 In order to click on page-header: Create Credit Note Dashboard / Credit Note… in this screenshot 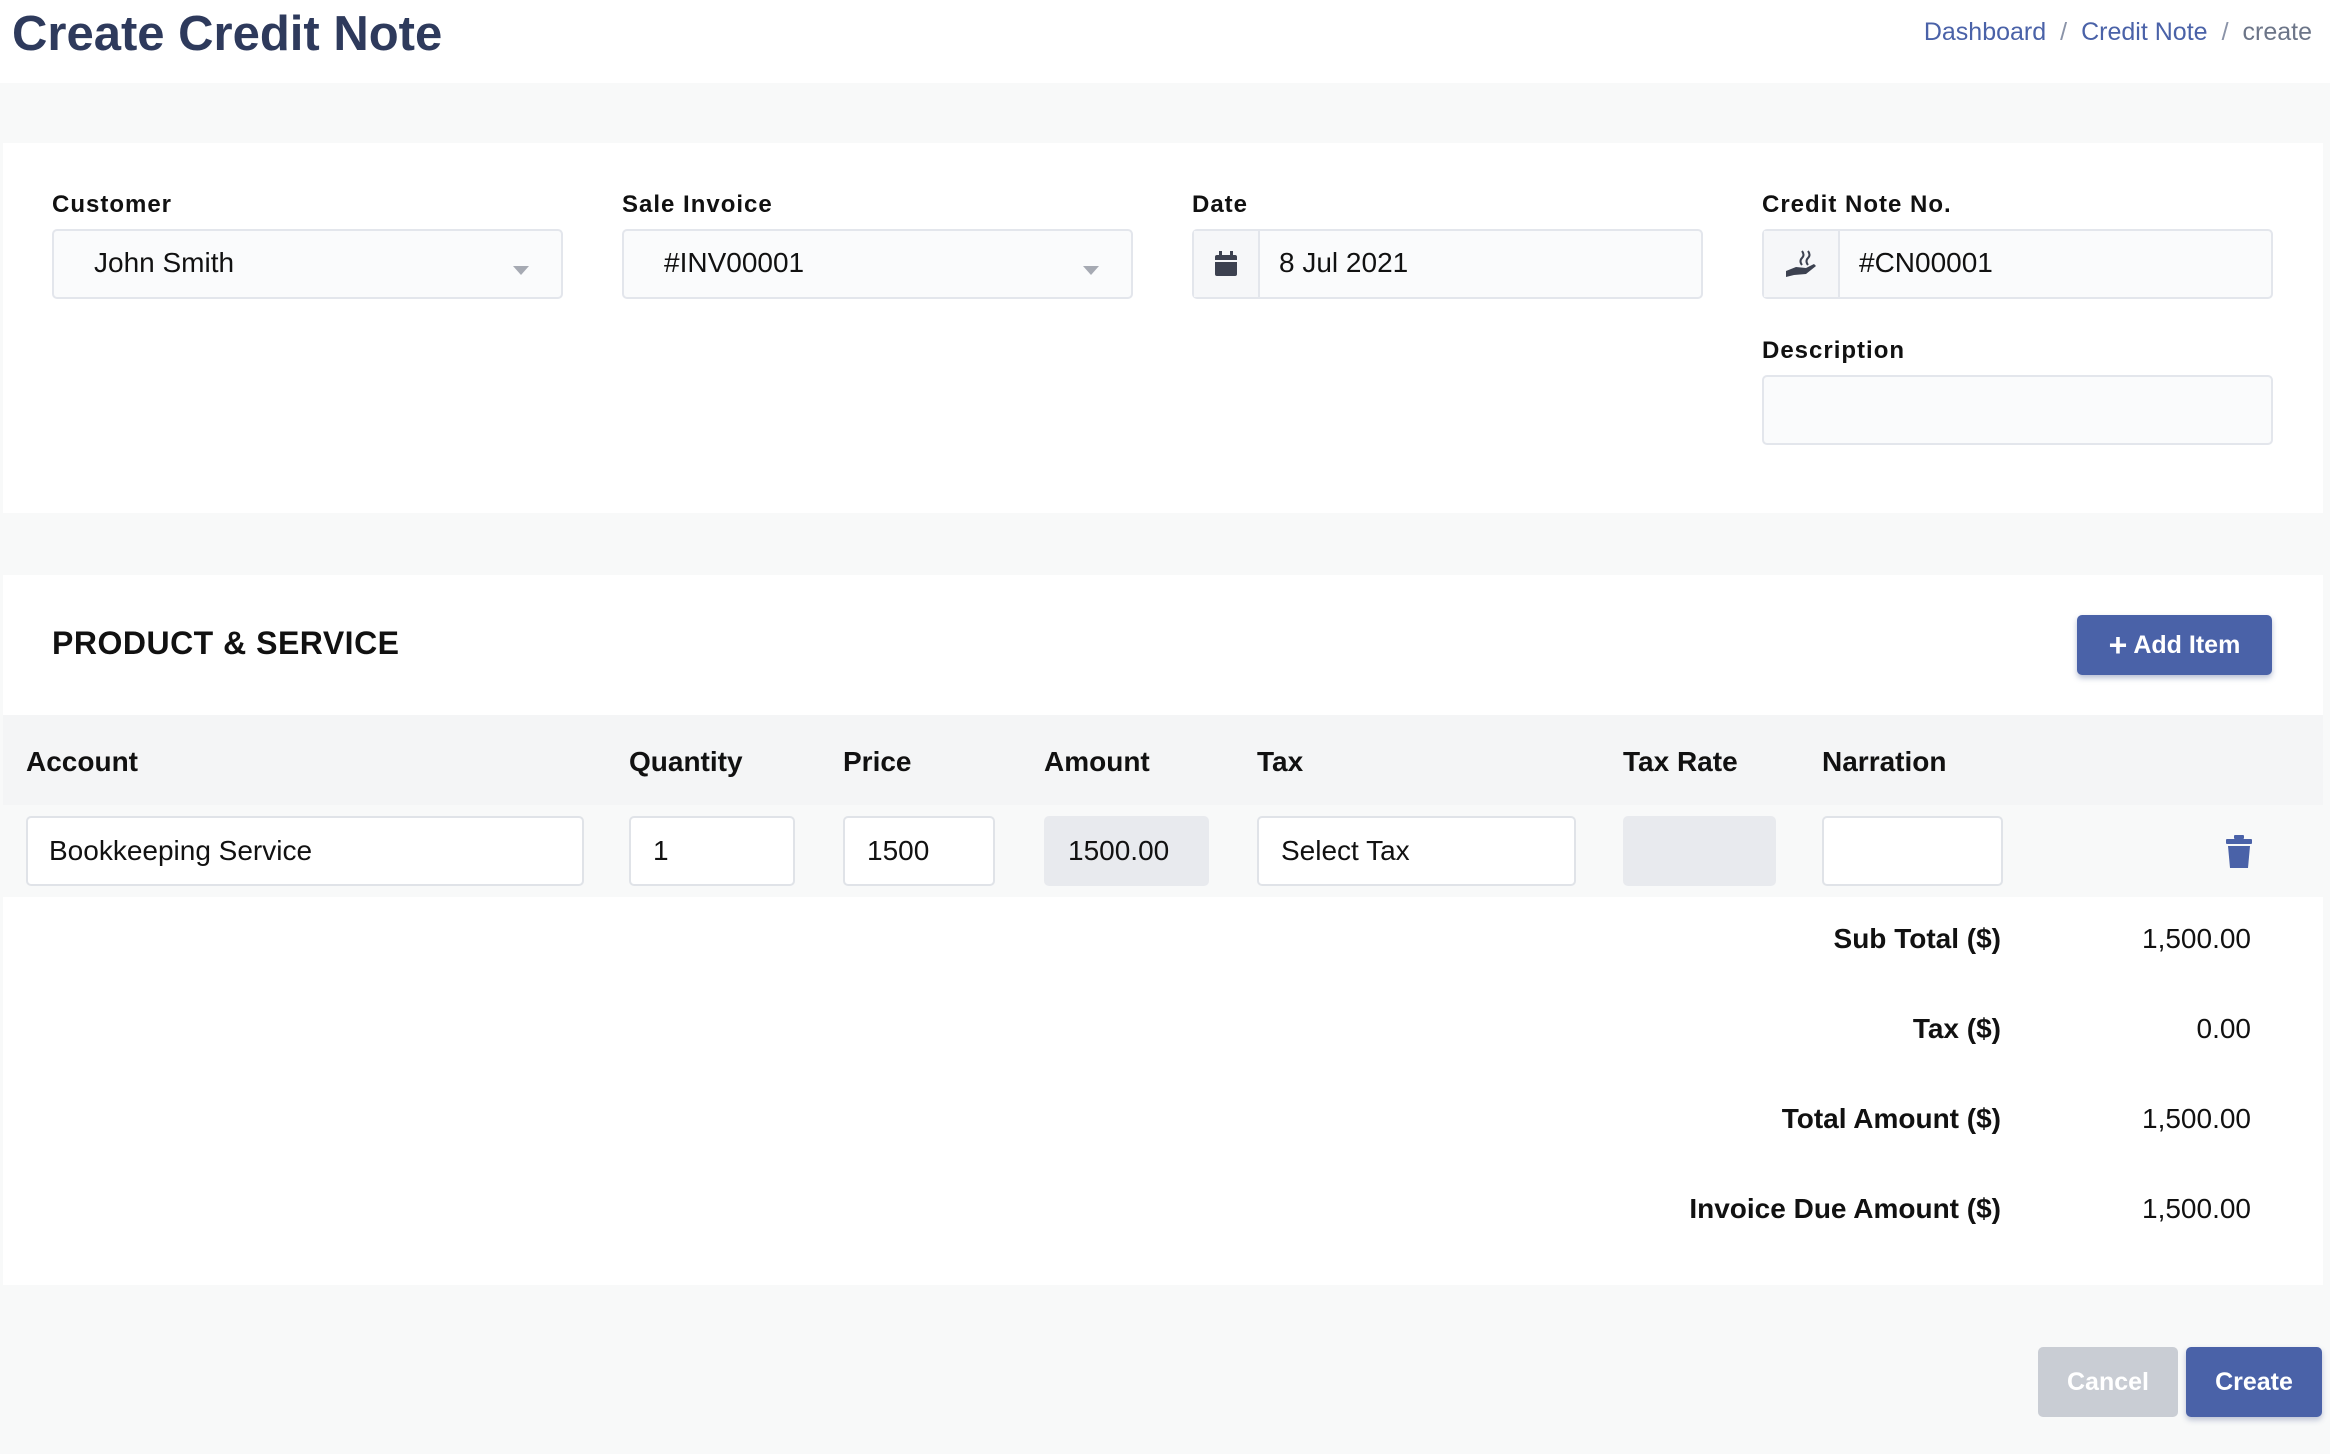, I will do `click(1165, 41)`.